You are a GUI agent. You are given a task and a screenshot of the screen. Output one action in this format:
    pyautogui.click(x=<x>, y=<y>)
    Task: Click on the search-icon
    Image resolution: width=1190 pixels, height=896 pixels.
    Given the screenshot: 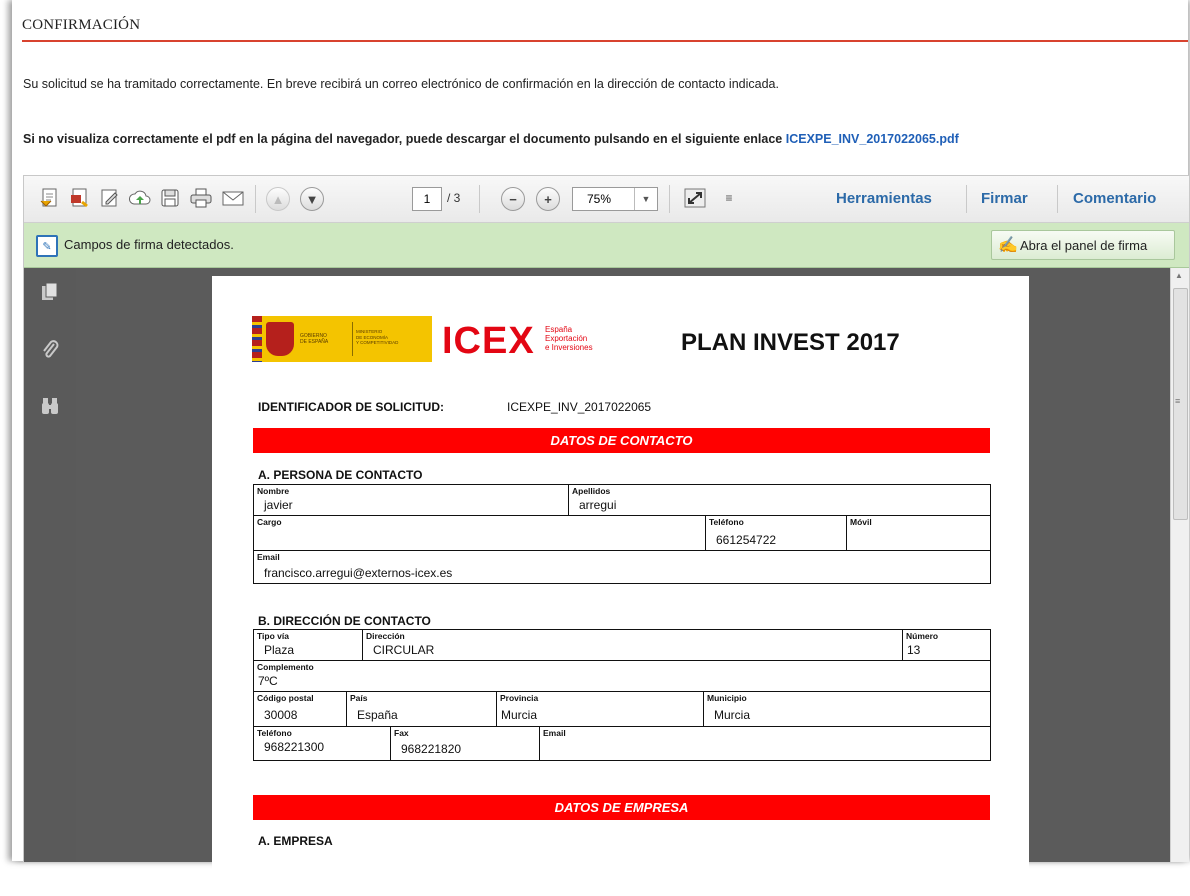 What is the action you would take?
    pyautogui.click(x=50, y=406)
    